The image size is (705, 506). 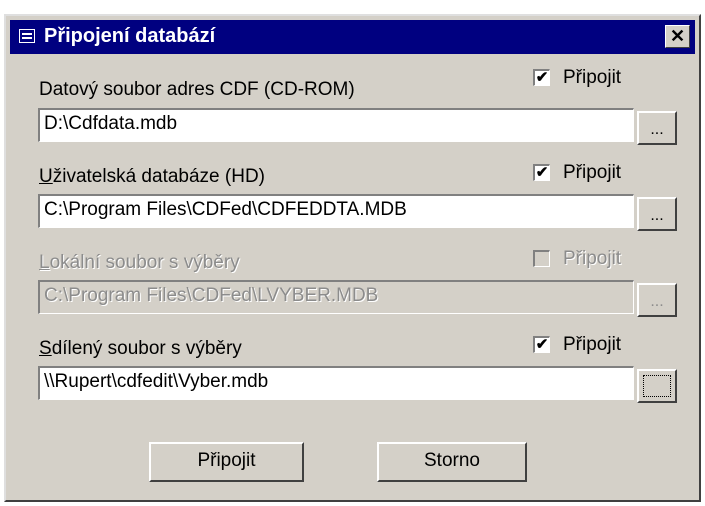 What do you see at coordinates (144, 262) in the screenshot?
I see `local-selection-label-text: okální soubor s výběry` at bounding box center [144, 262].